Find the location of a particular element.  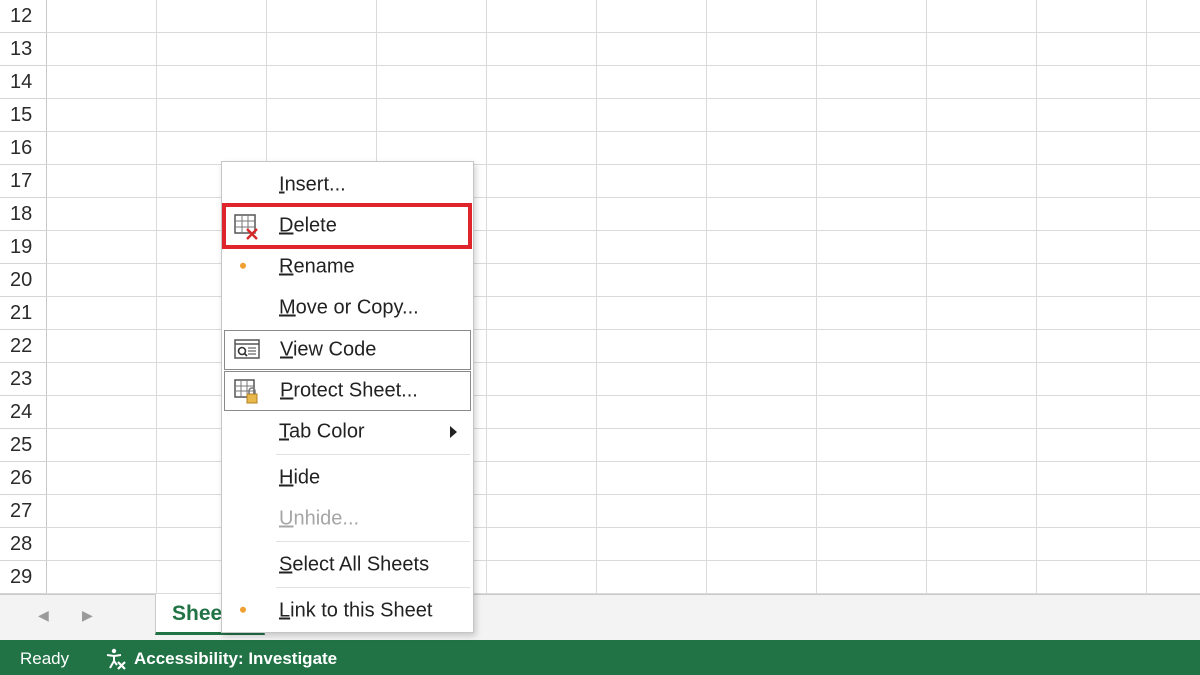

delete-sheet-icon is located at coordinates (246, 226).